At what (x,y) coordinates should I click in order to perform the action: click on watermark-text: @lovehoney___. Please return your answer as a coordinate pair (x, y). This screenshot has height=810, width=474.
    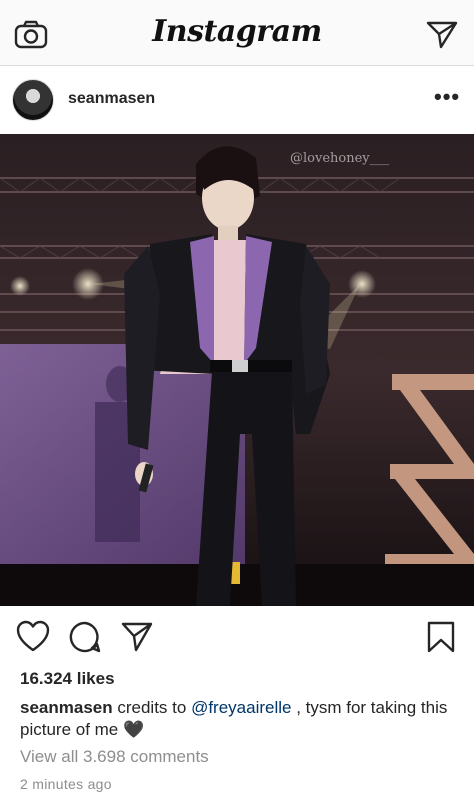
    Looking at the image, I should click on (340, 158).